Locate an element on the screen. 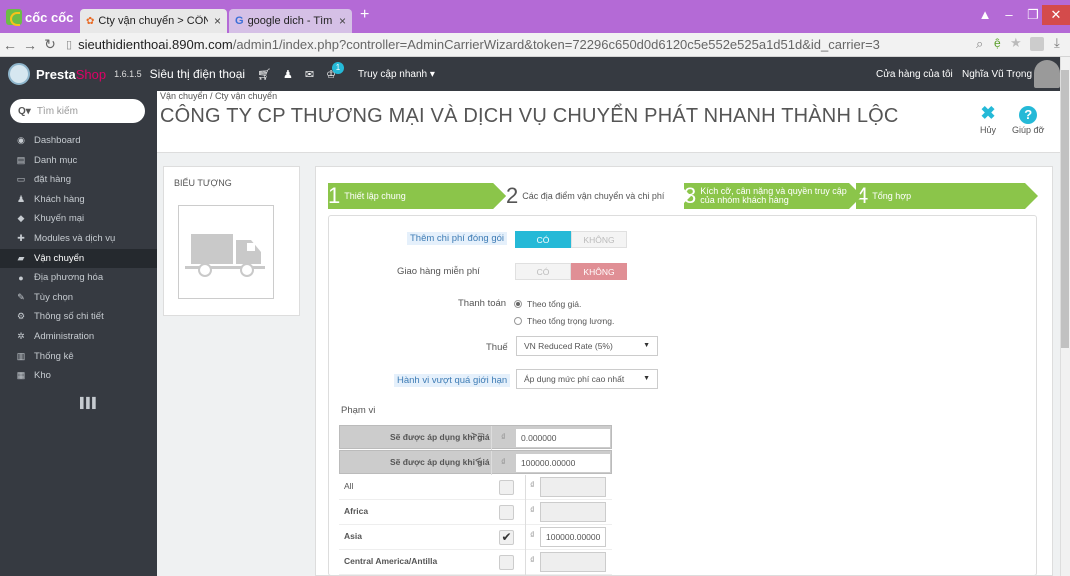 The width and height of the screenshot is (1070, 576). range-separator is located at coordinates (491, 463).